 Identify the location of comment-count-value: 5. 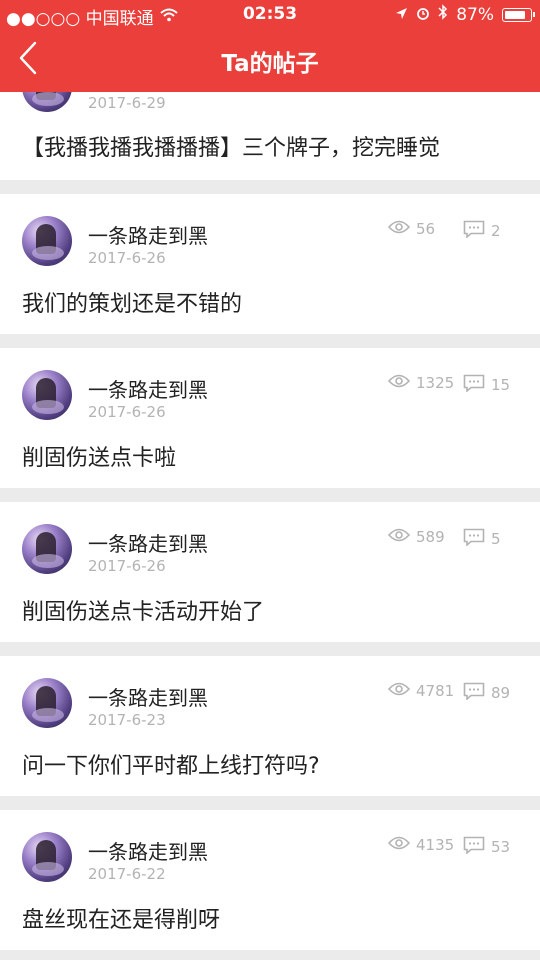
(496, 539).